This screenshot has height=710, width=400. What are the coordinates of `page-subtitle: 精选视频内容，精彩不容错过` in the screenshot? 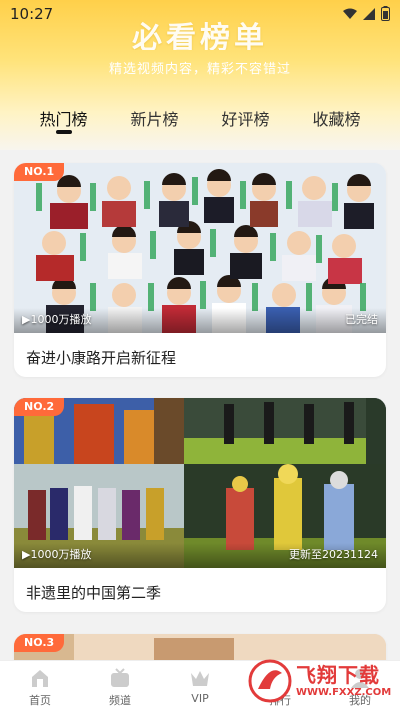 It's located at (199, 69).